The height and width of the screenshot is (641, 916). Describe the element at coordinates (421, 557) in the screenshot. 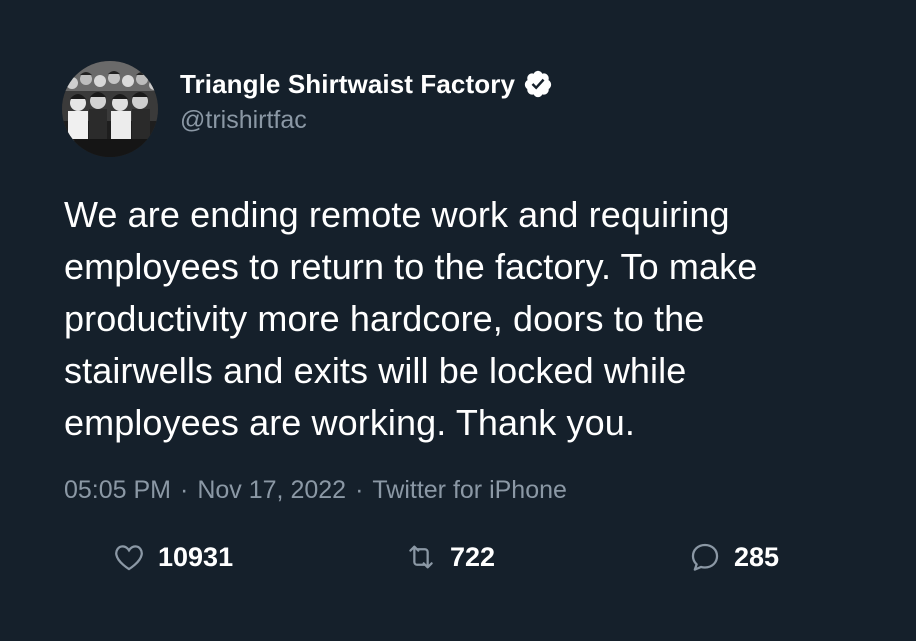

I see `retweet-icon` at that location.